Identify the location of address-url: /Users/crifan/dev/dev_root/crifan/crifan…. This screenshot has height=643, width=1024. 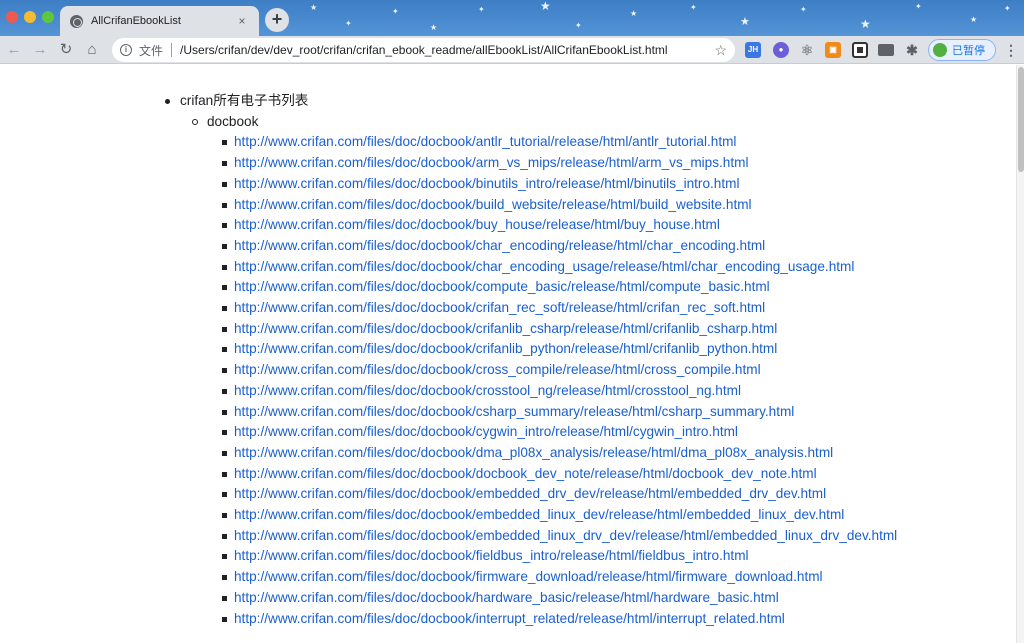
(447, 50).